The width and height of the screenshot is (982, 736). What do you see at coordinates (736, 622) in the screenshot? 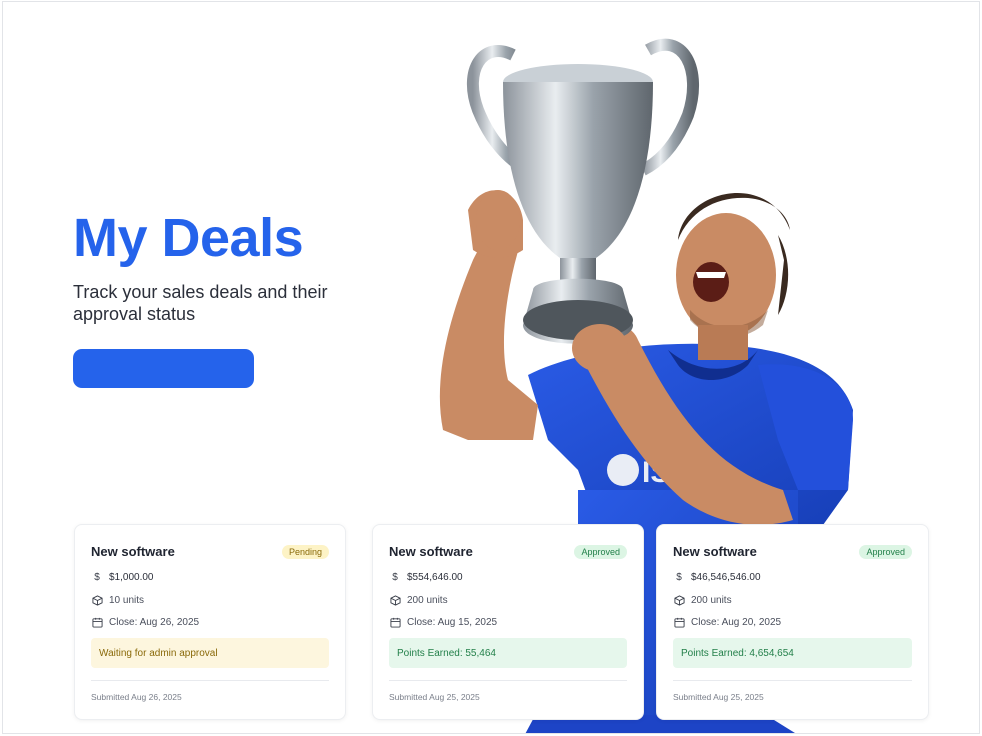
I see `deal-close-date: Close: Aug 20, 2025` at bounding box center [736, 622].